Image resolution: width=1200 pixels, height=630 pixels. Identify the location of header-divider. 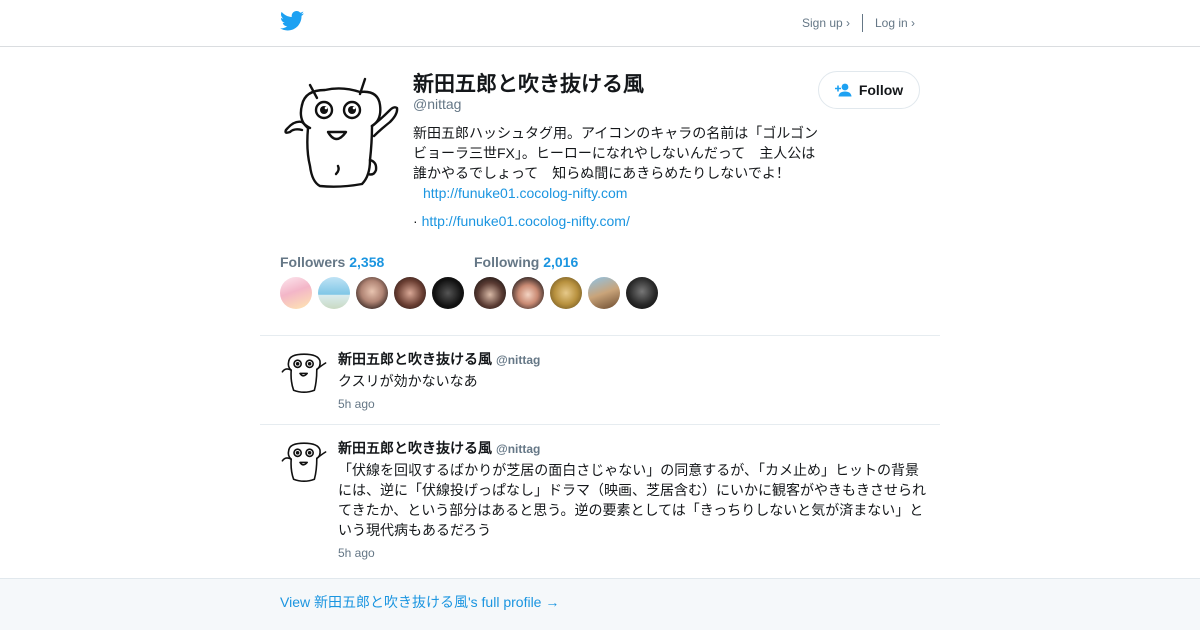
(862, 23).